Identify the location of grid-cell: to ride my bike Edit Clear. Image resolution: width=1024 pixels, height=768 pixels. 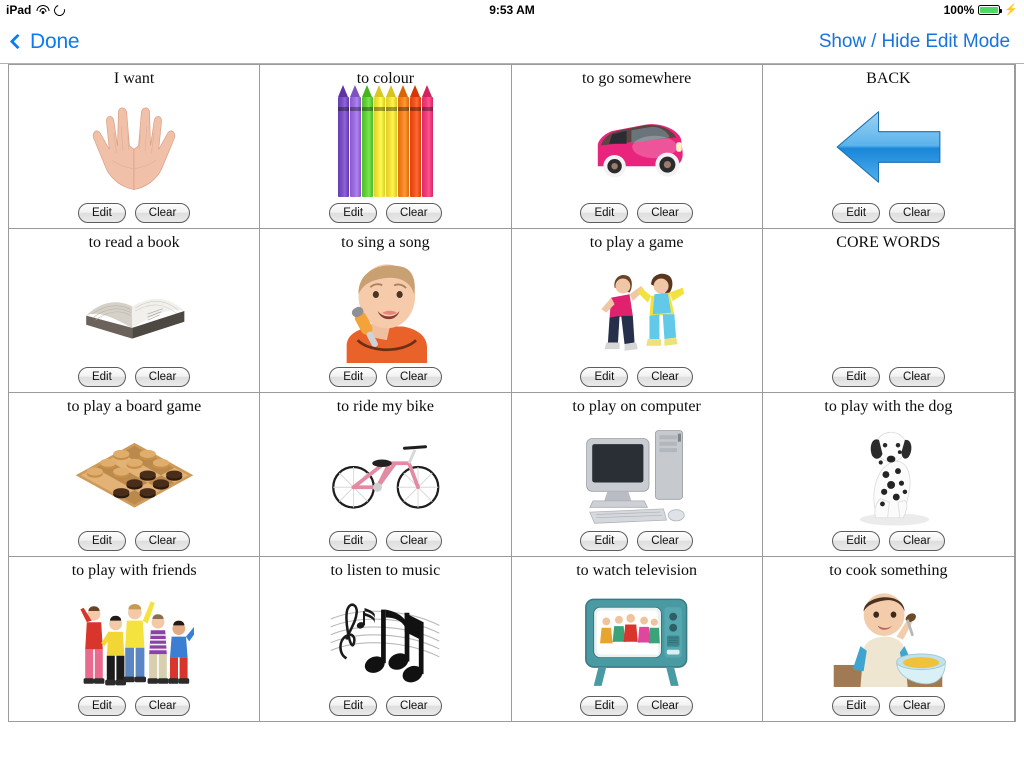
(386, 475).